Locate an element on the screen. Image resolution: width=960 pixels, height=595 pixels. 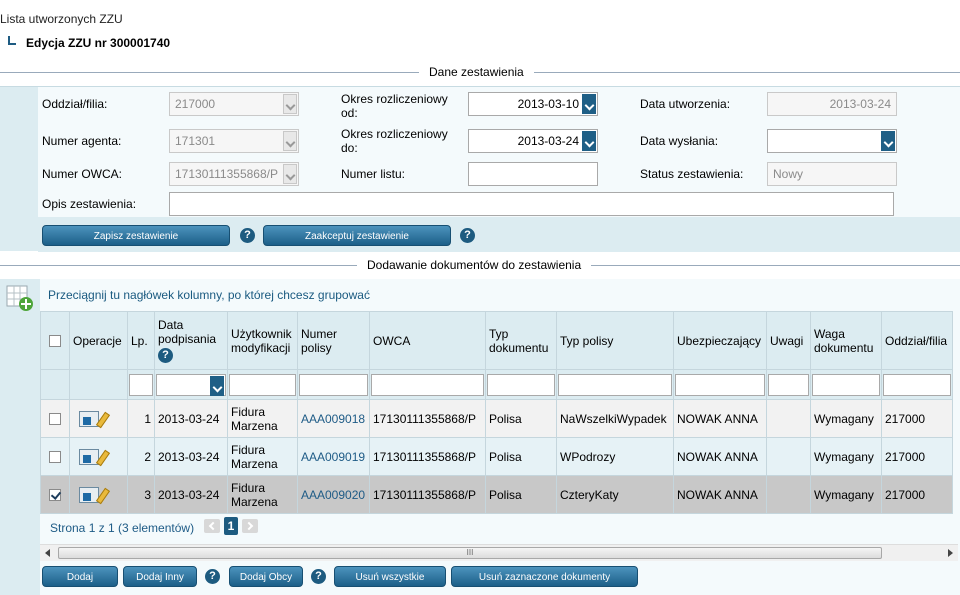
cell-data: 2013-03-24 is located at coordinates (191, 456).